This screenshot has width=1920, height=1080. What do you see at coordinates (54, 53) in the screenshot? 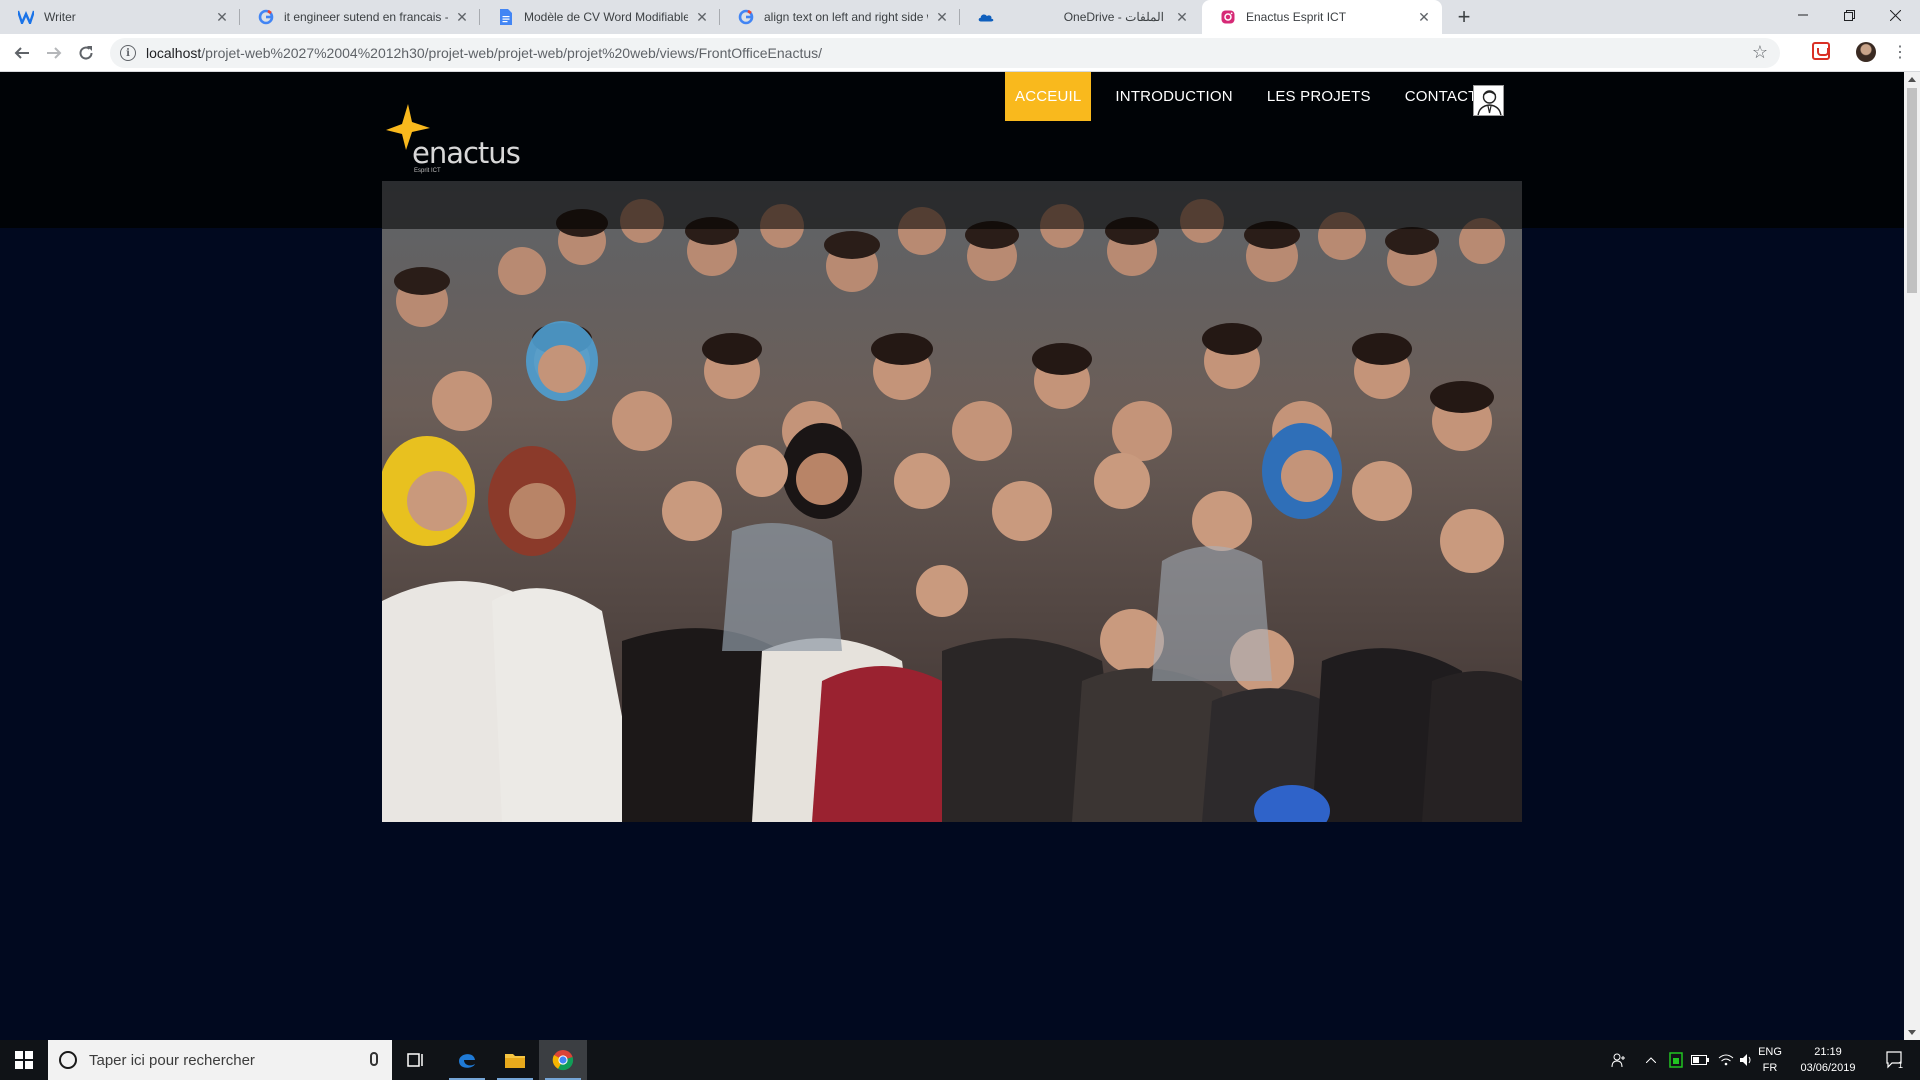
I see `forward-arrow-icon` at bounding box center [54, 53].